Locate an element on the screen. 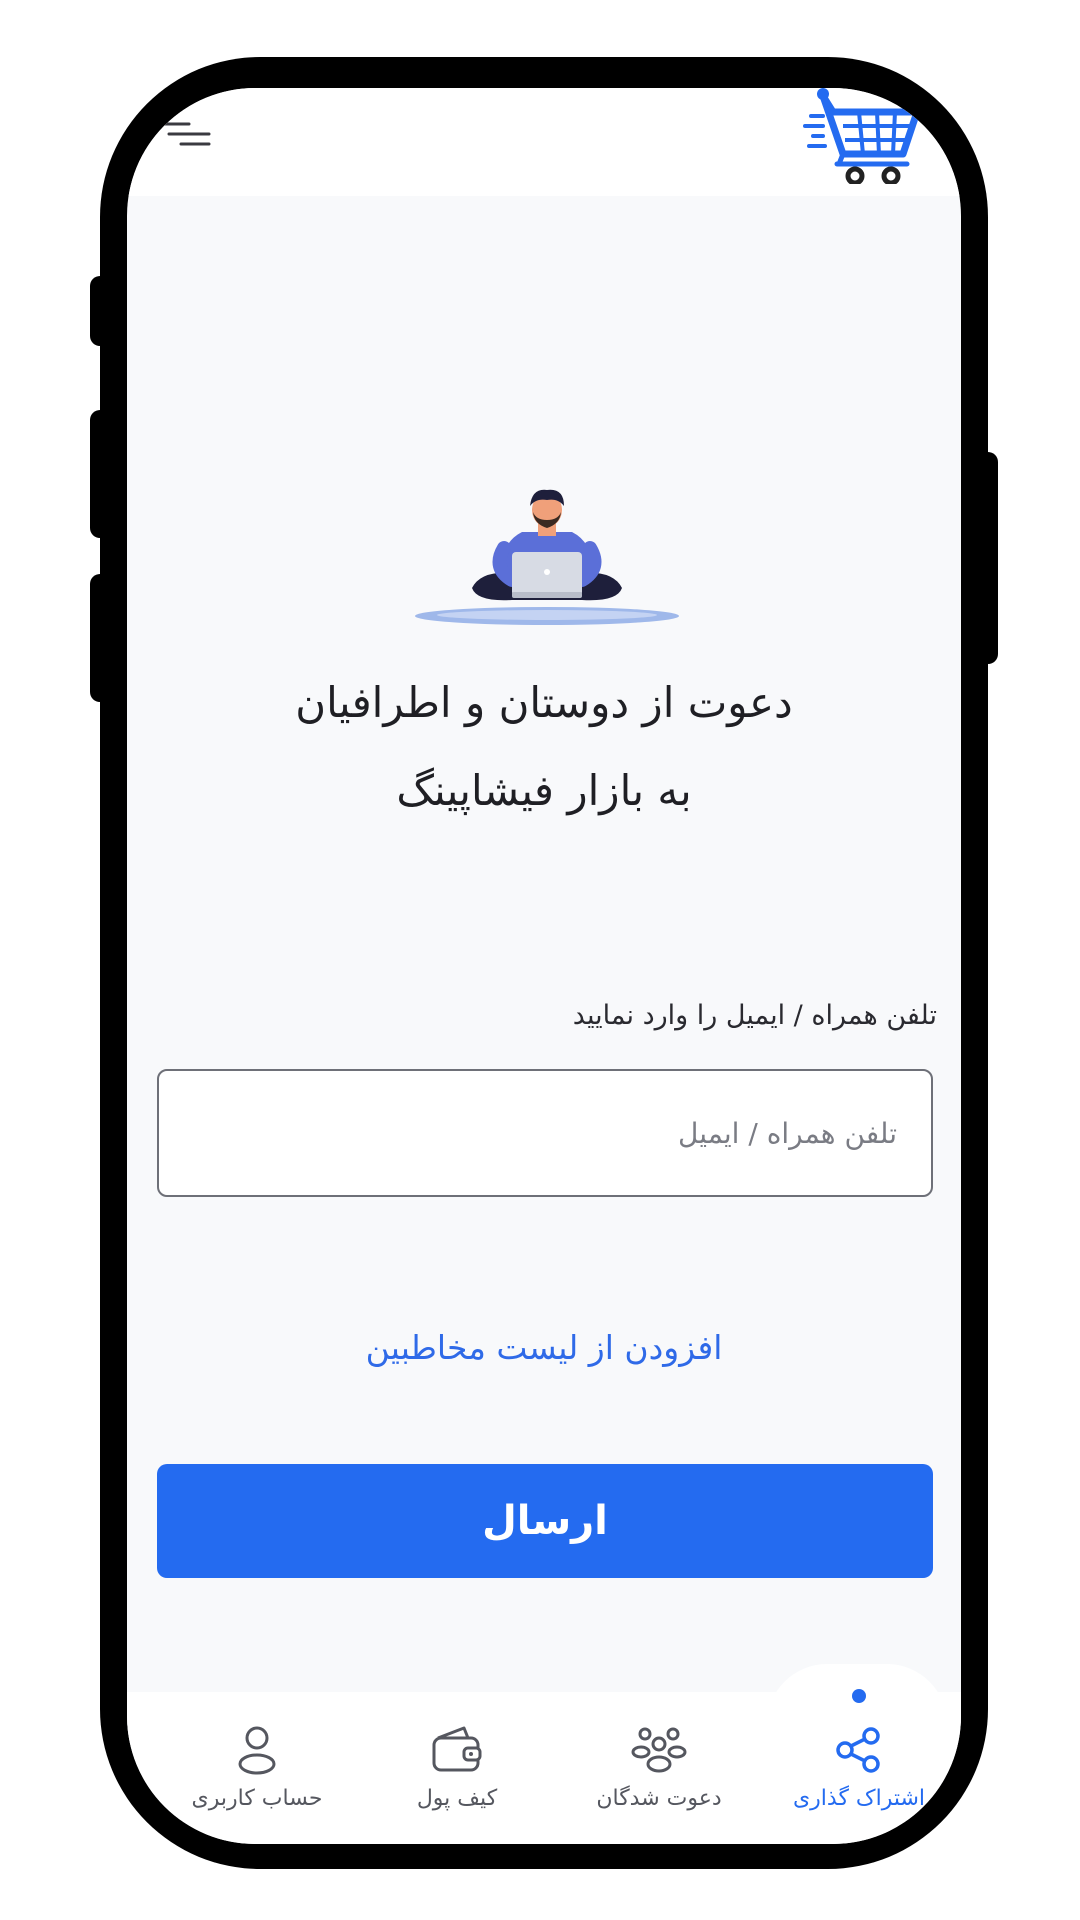 The height and width of the screenshot is (1920, 1080). users-icon is located at coordinates (659, 1750).